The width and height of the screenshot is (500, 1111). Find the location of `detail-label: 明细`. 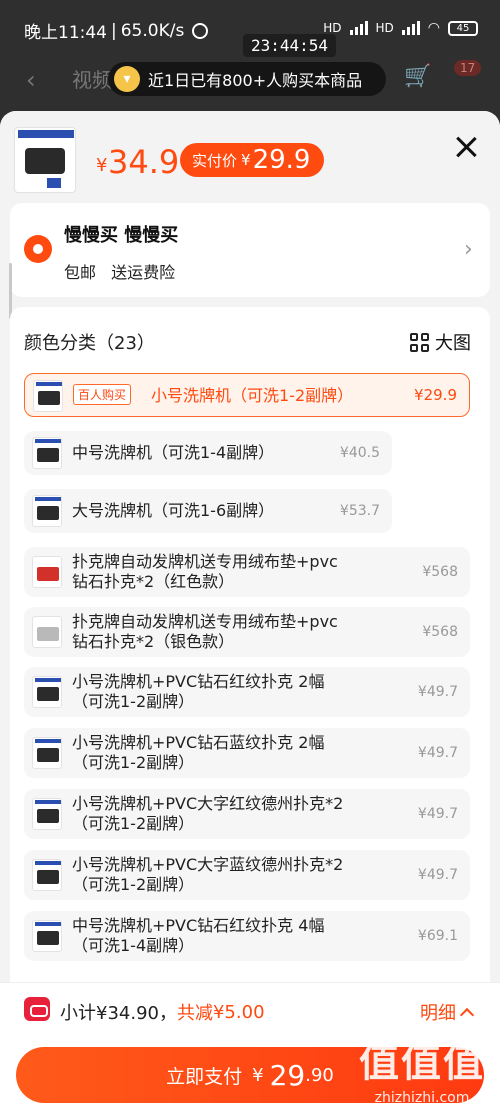

detail-label: 明细 is located at coordinates (438, 1013).